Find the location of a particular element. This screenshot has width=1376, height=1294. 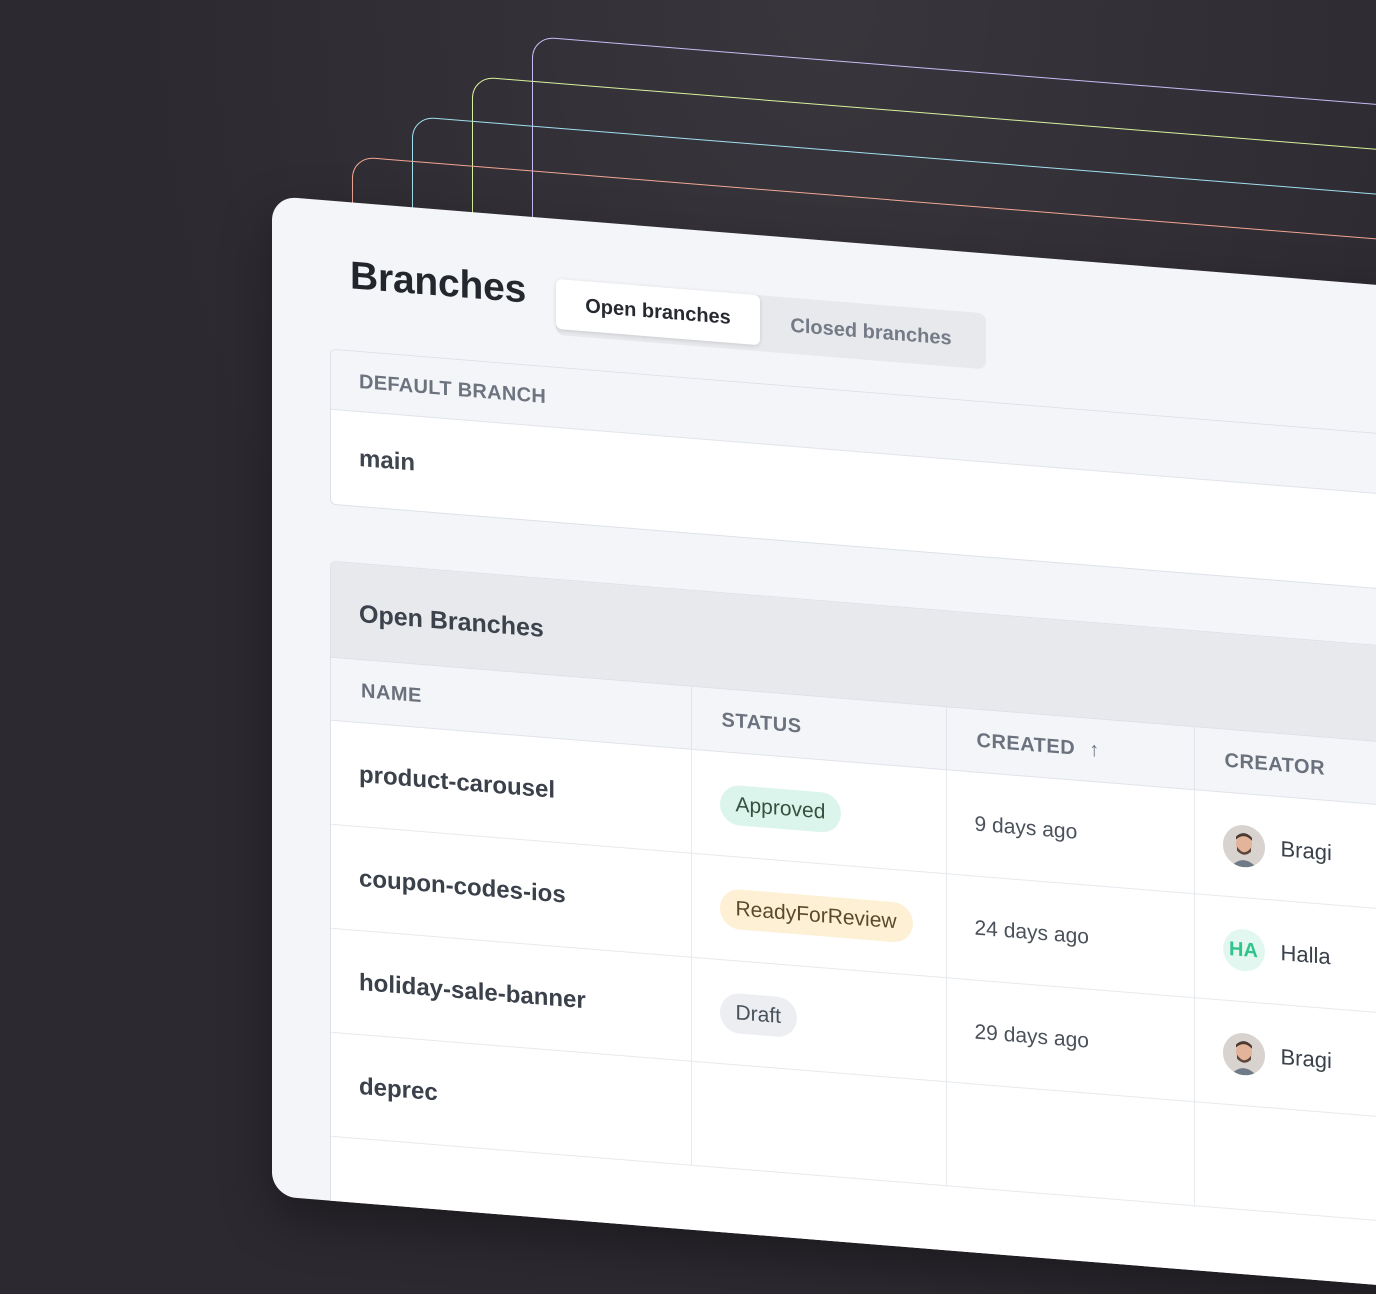

column-header-label: CREATOR is located at coordinates (1275, 764).